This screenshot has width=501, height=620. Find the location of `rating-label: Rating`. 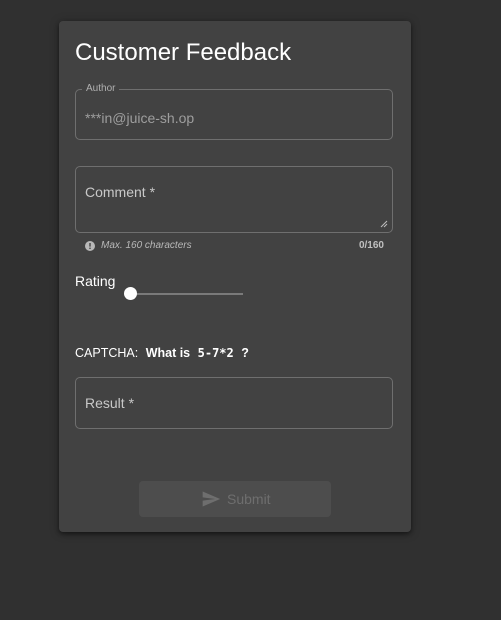

rating-label: Rating is located at coordinates (95, 281).